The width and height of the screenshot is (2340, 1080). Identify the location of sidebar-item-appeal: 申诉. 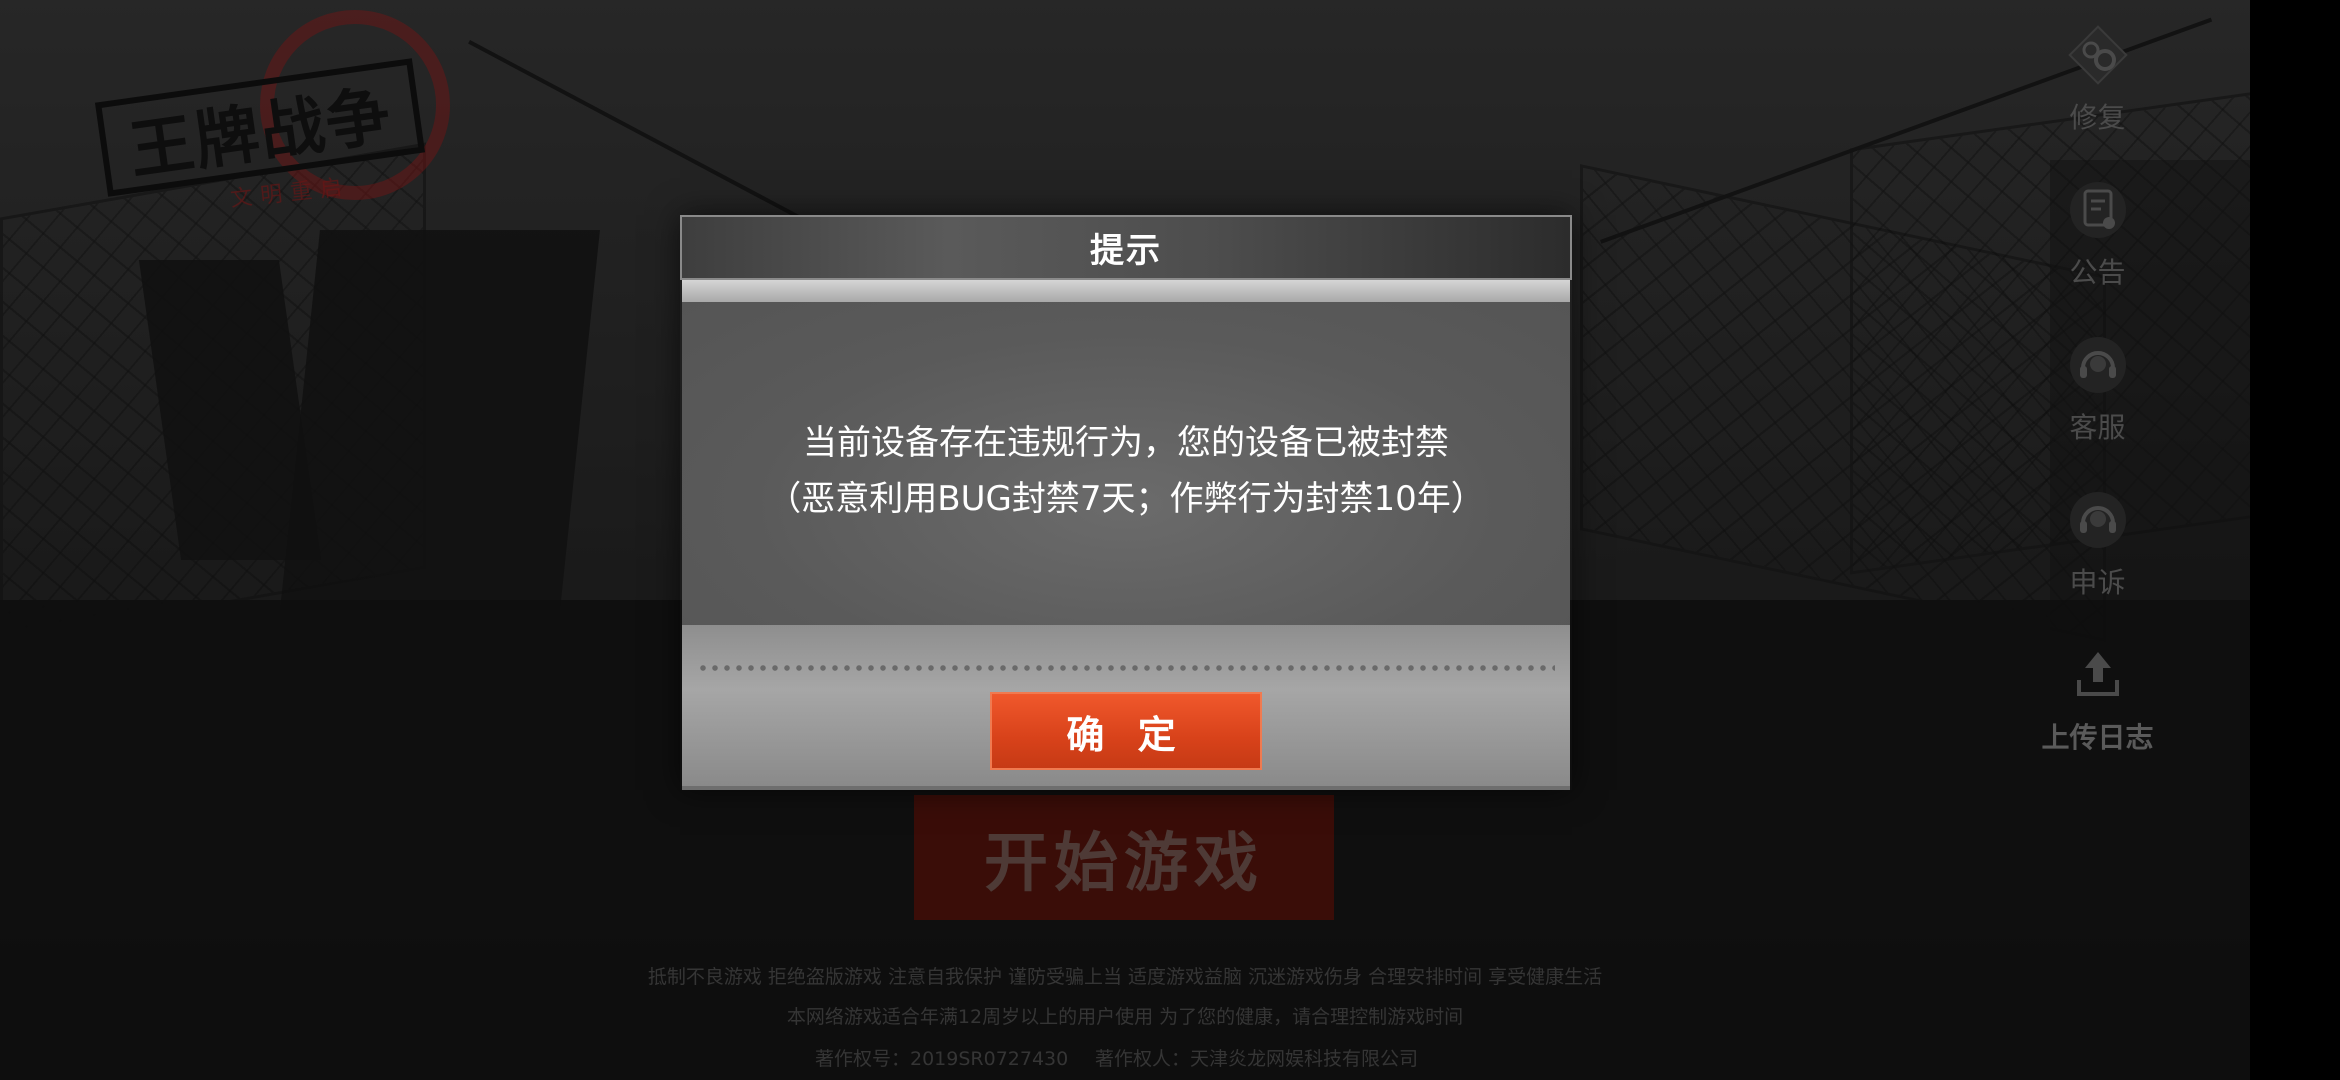
(2097, 543).